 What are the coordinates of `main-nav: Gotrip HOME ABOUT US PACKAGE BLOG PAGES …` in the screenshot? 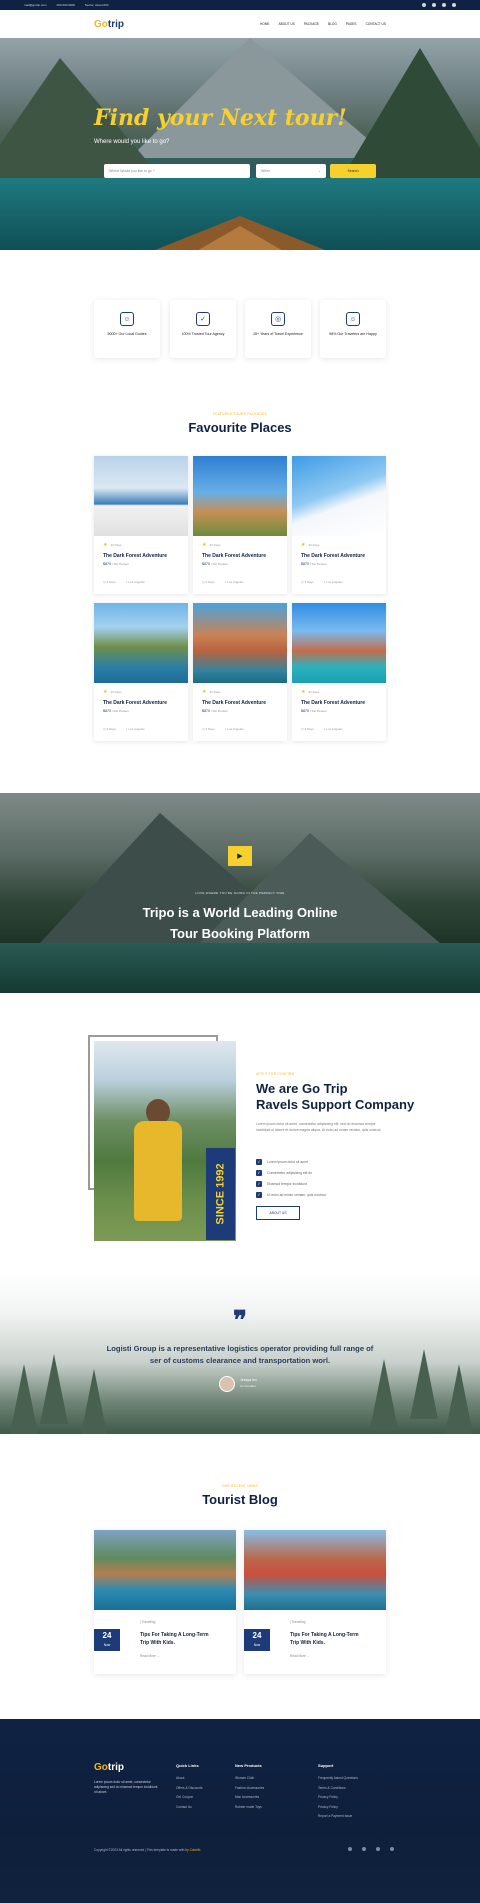 It's located at (240, 24).